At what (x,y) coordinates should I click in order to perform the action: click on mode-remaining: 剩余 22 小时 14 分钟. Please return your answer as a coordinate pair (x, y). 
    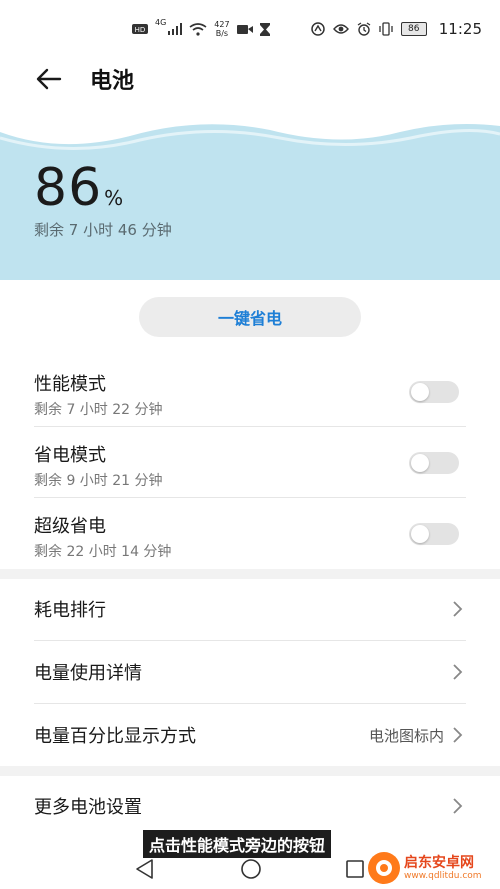
    Looking at the image, I should click on (103, 552).